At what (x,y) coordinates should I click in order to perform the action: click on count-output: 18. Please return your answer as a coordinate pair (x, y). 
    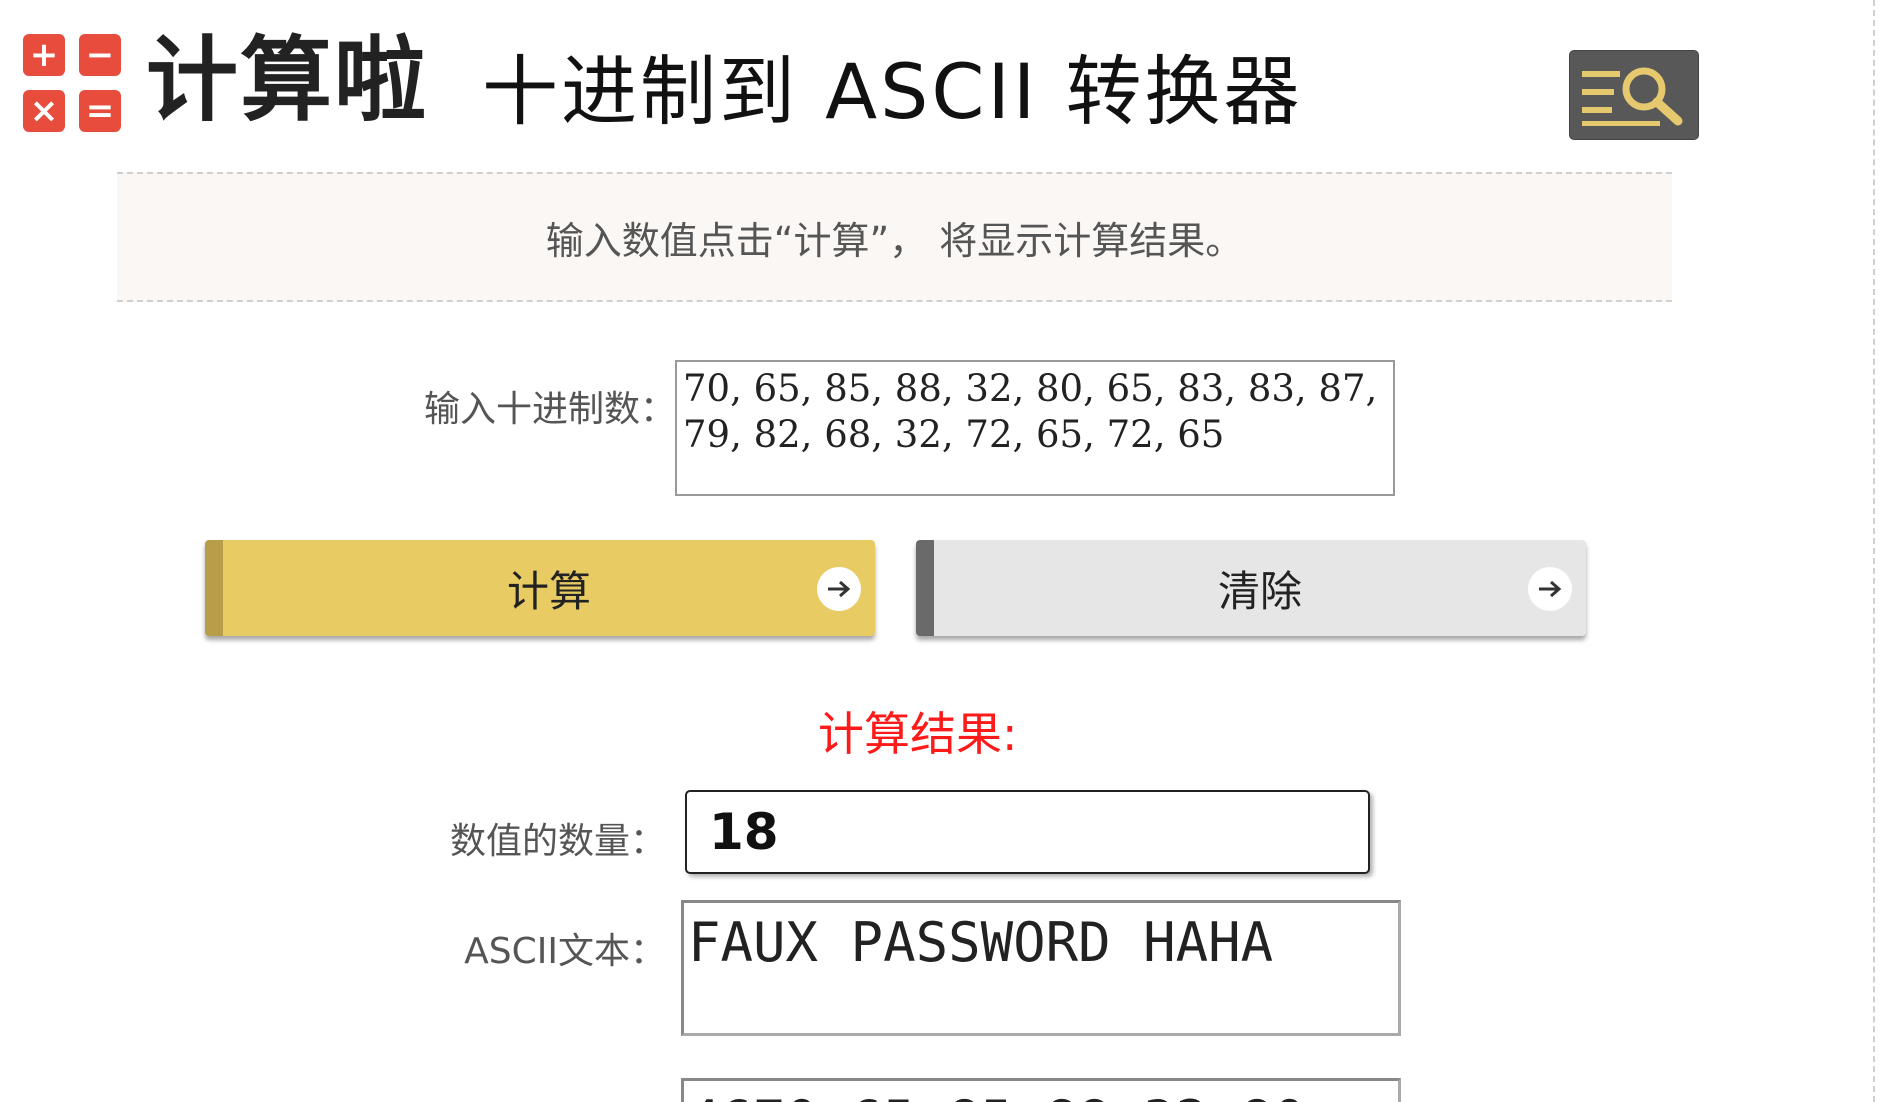
    Looking at the image, I should click on (1027, 832).